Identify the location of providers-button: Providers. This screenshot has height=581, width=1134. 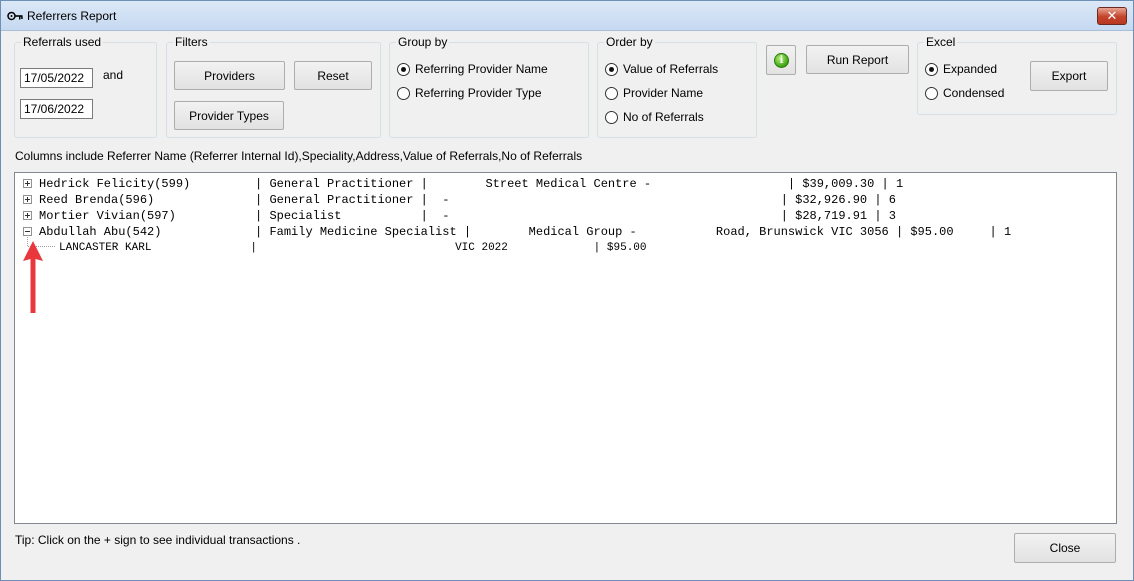
(229, 75).